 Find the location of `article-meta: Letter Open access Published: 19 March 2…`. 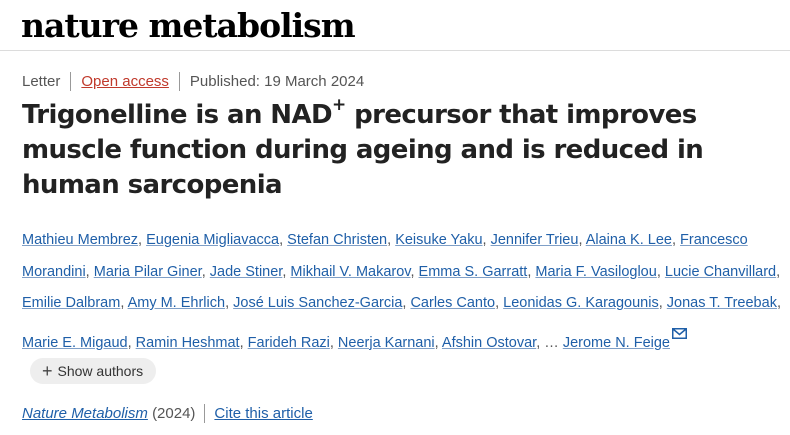

article-meta: Letter Open access Published: 19 March 2… is located at coordinates (193, 81).